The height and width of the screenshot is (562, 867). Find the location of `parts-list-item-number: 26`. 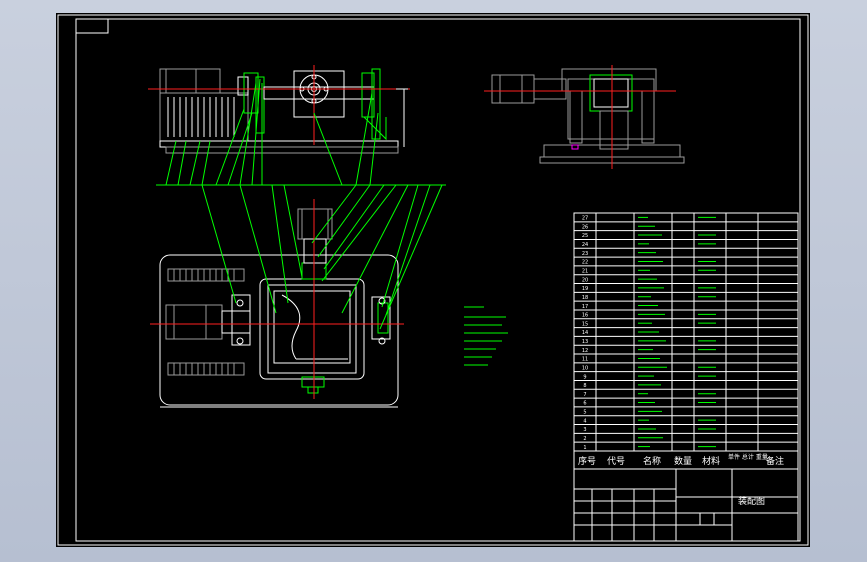

parts-list-item-number: 26 is located at coordinates (585, 227).